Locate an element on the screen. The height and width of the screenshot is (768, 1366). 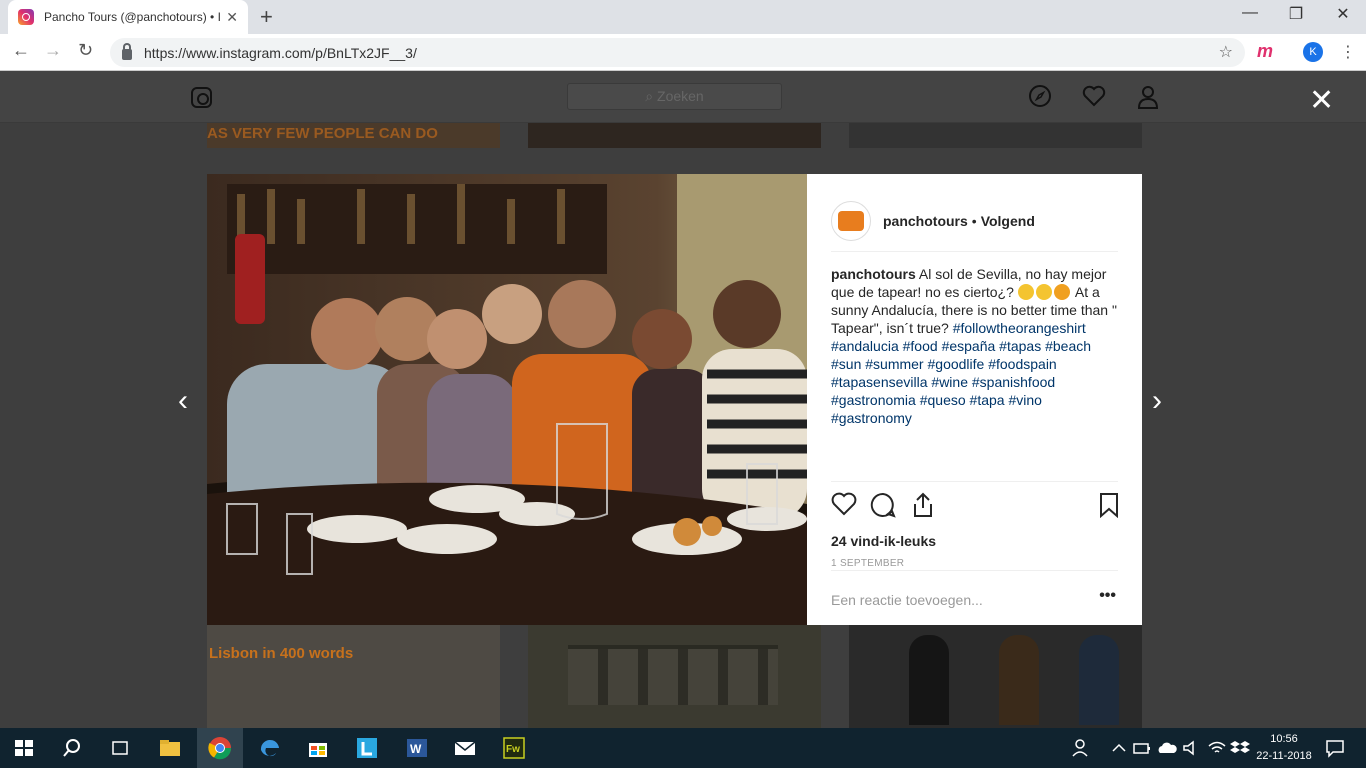
sunglasses-emoji-icon is located at coordinates (1043, 292).